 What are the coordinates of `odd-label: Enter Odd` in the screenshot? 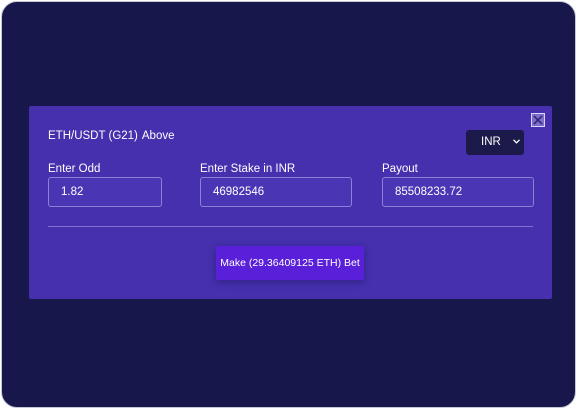 It's located at (74, 169).